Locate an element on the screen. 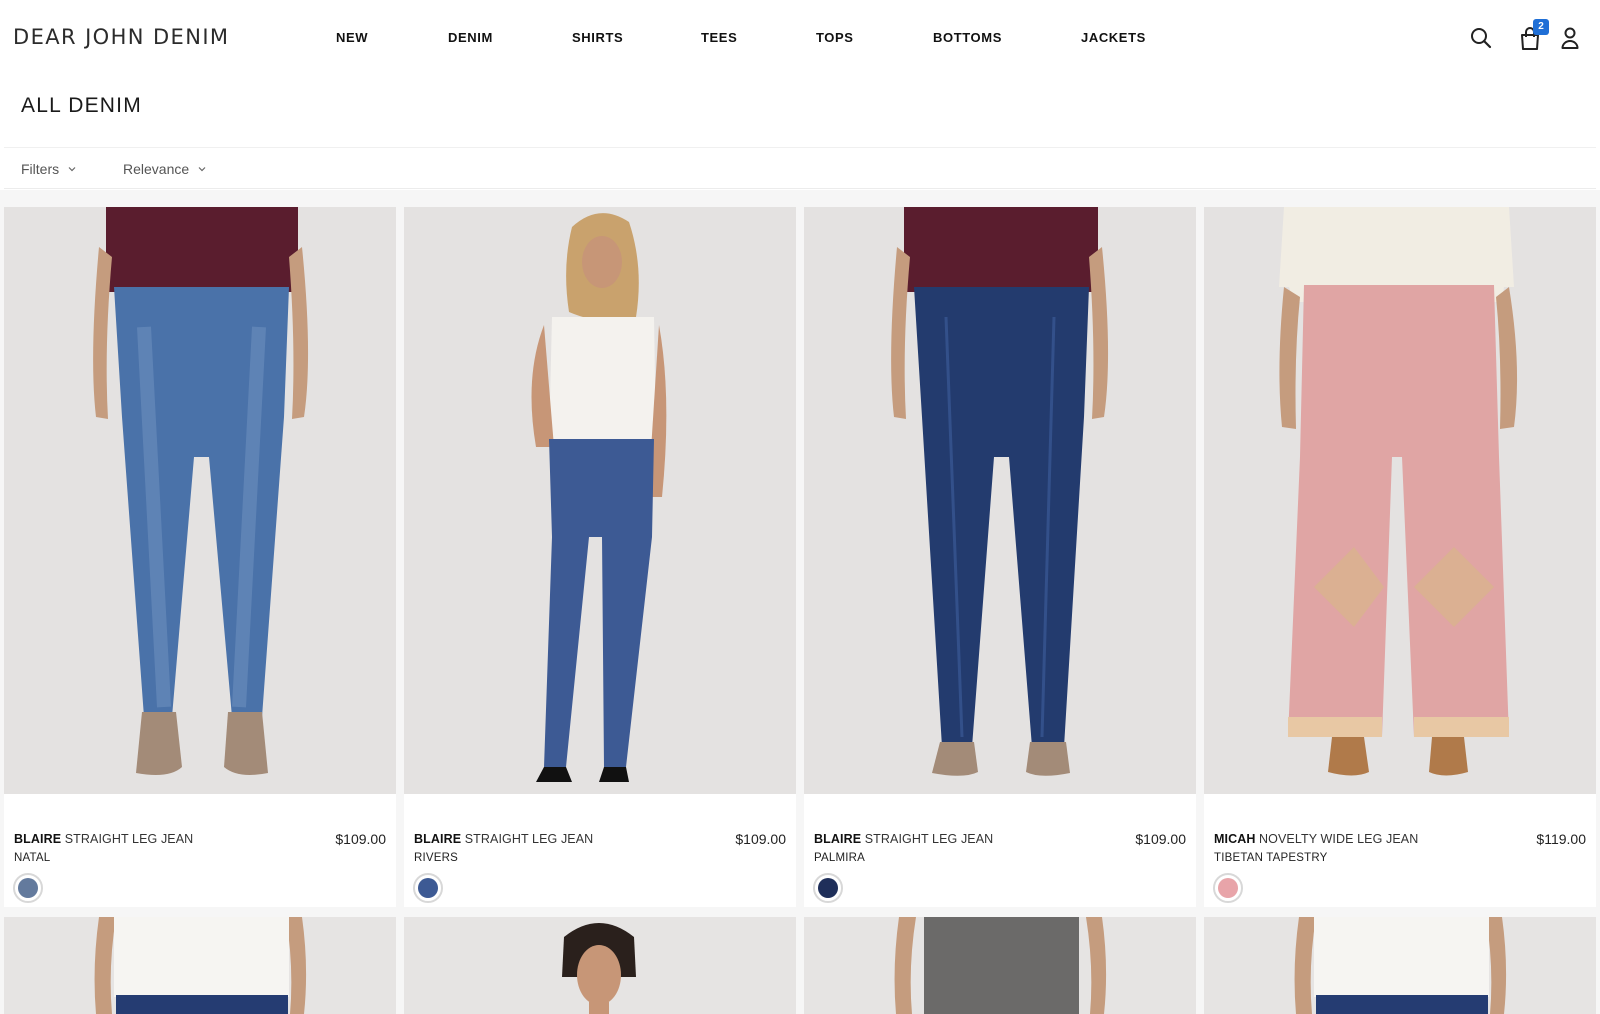 The height and width of the screenshot is (1014, 1600). search-icon is located at coordinates (1481, 38).